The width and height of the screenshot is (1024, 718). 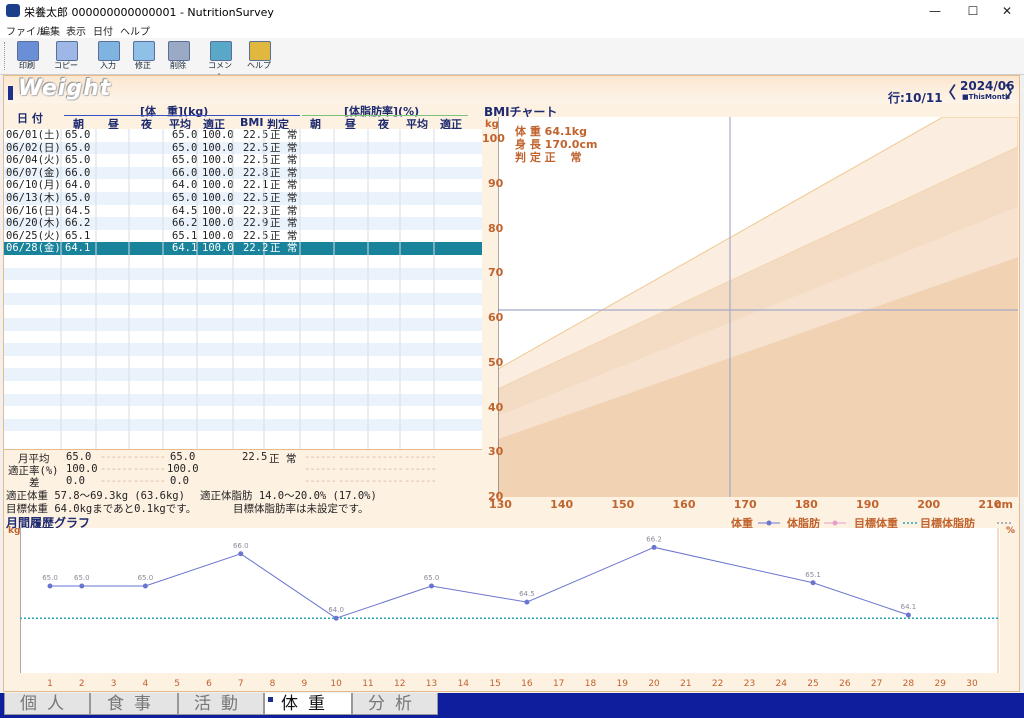 I want to click on comment-button: コメント, so click(x=220, y=60).